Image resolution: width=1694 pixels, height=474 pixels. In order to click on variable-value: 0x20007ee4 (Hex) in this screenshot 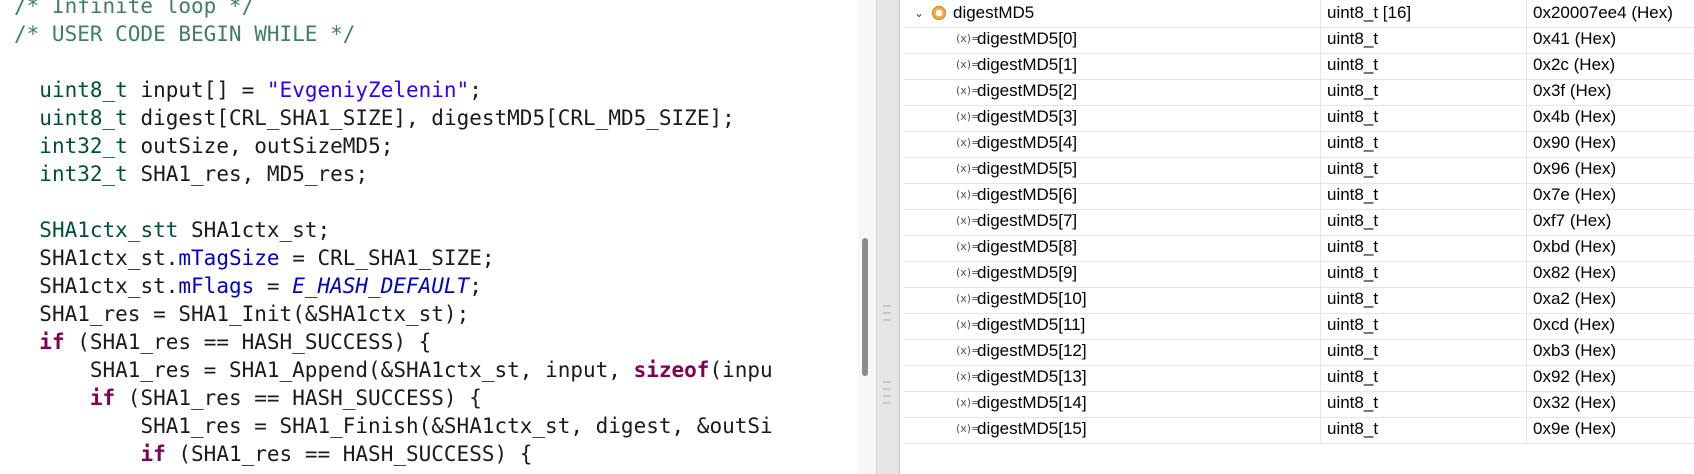, I will do `click(1610, 14)`.